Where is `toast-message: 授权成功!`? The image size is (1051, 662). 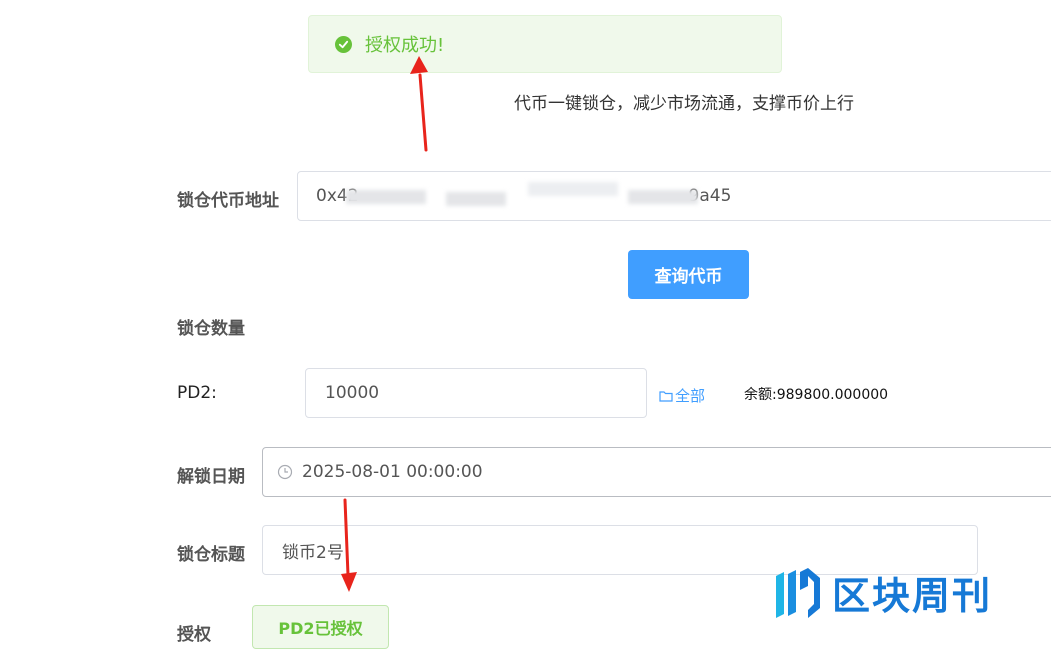
toast-message: 授权成功! is located at coordinates (405, 45).